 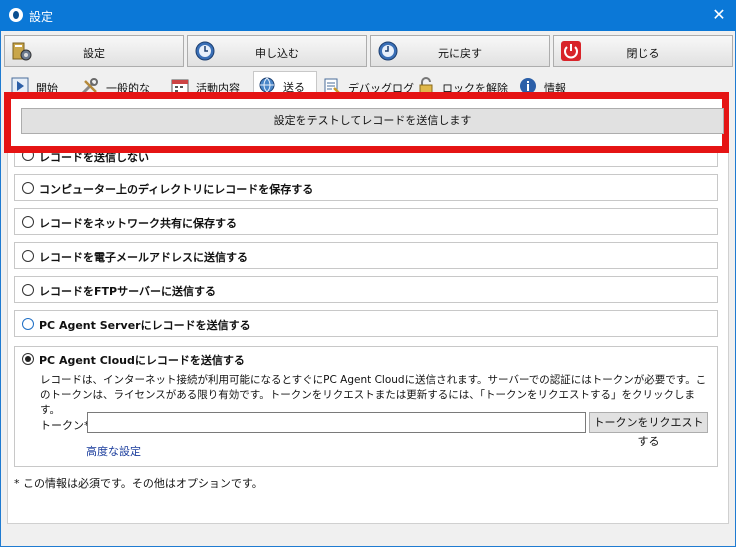 I want to click on option-network-share-radio, so click(x=28, y=222).